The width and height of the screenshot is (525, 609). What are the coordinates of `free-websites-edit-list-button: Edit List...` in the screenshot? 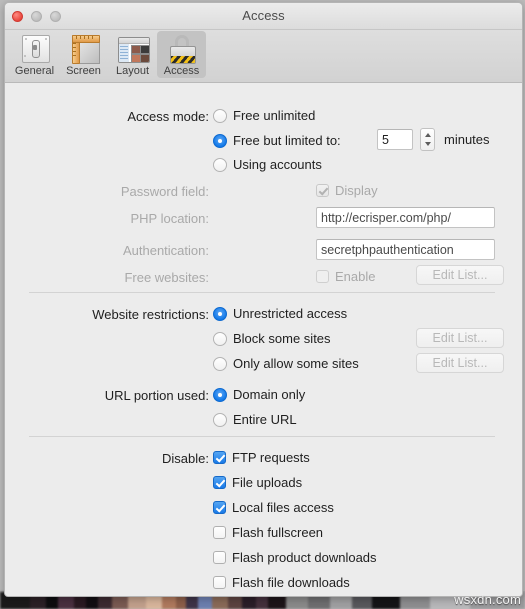 It's located at (460, 275).